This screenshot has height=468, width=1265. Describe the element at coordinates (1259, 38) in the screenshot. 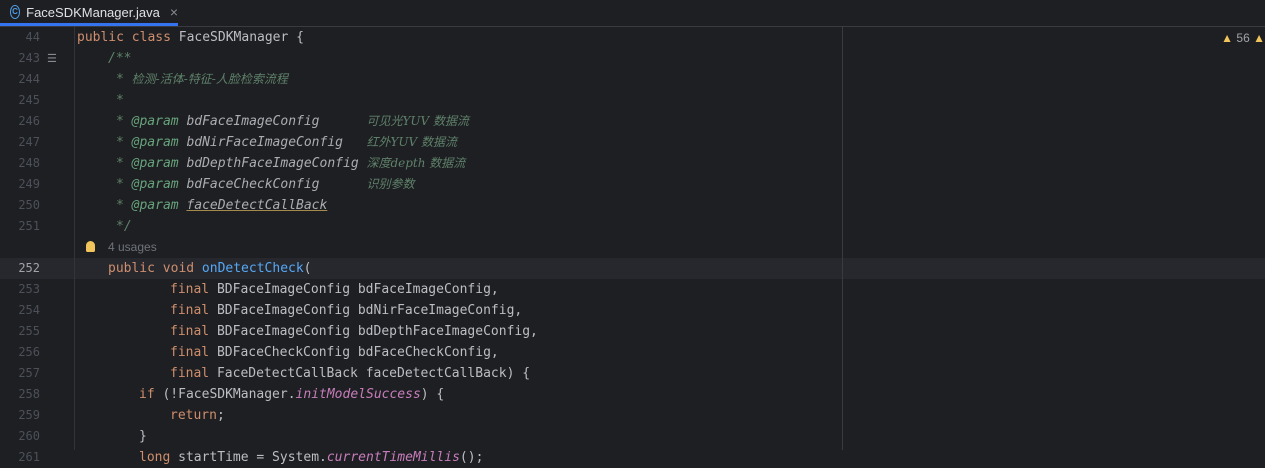

I see `warning-icon-2: ▲` at that location.